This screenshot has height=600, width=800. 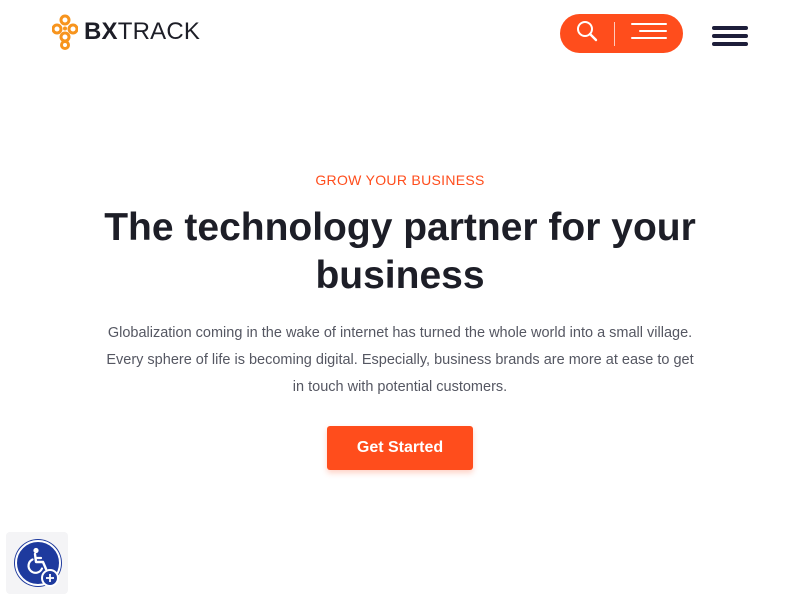 I want to click on search-icon, so click(x=587, y=33).